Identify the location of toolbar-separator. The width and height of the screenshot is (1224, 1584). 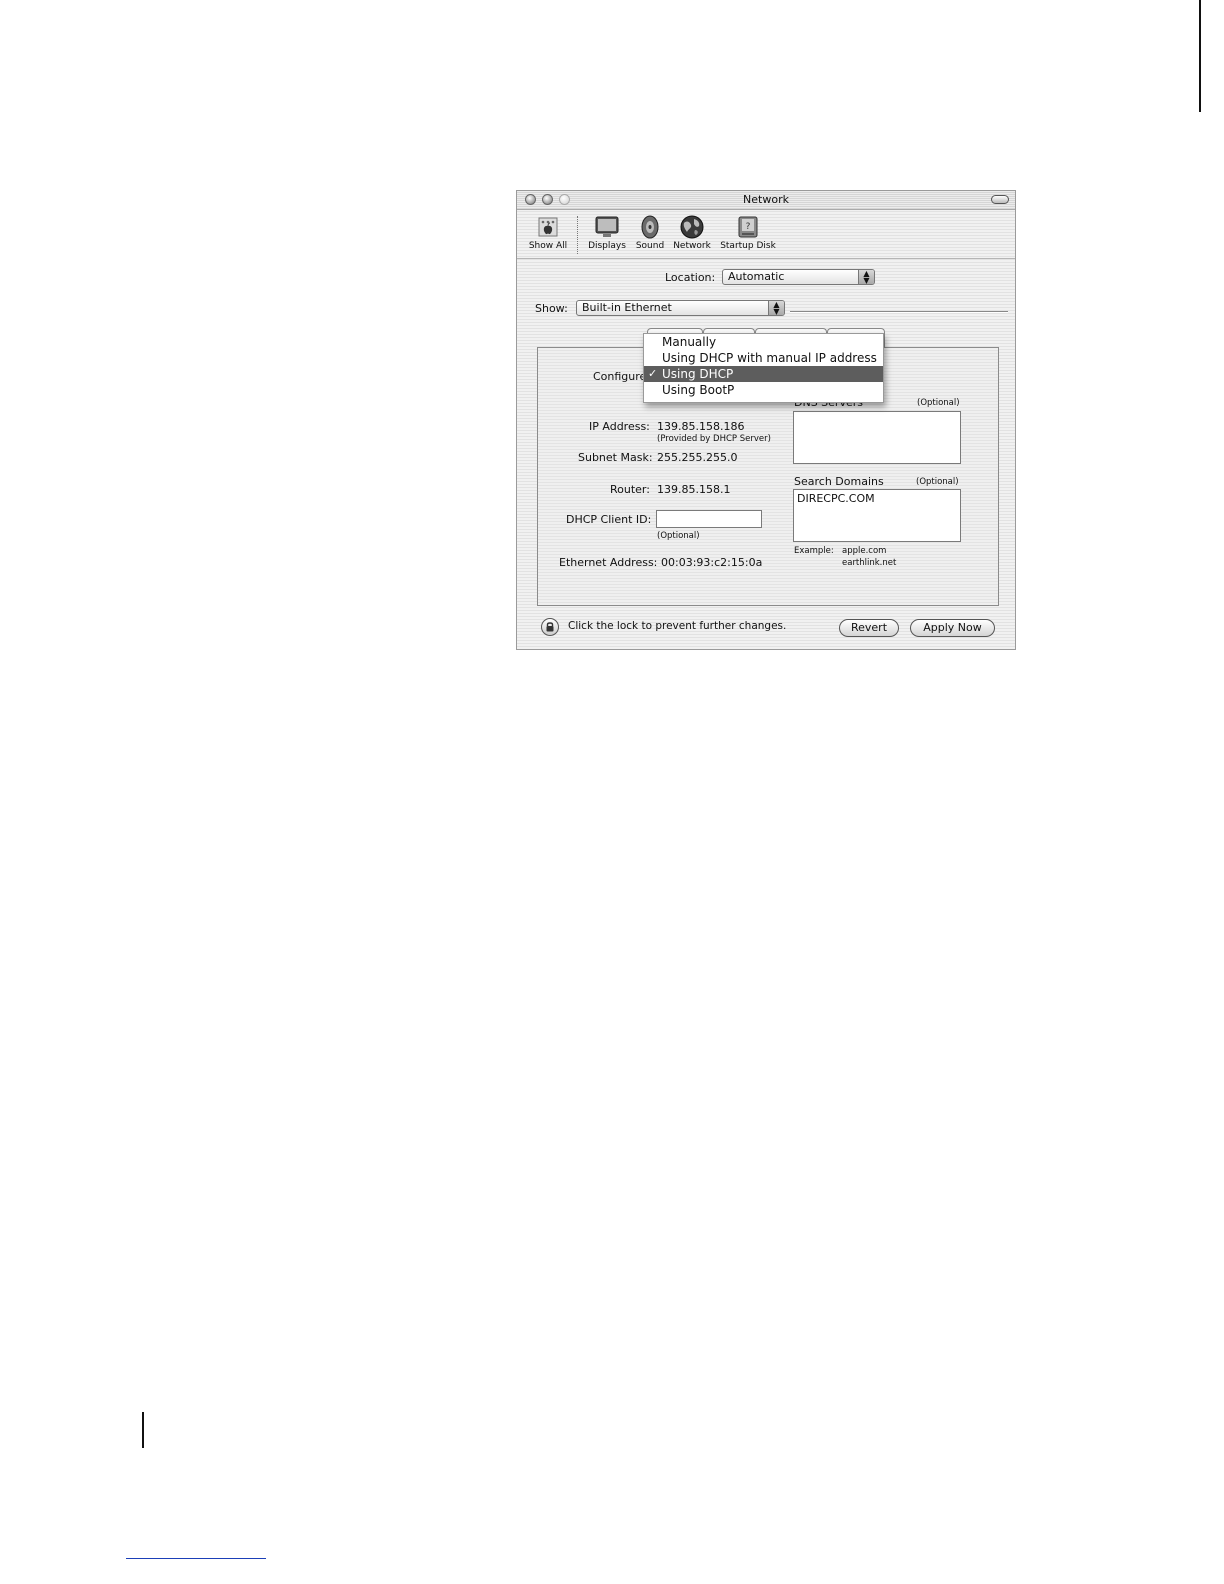
(578, 235).